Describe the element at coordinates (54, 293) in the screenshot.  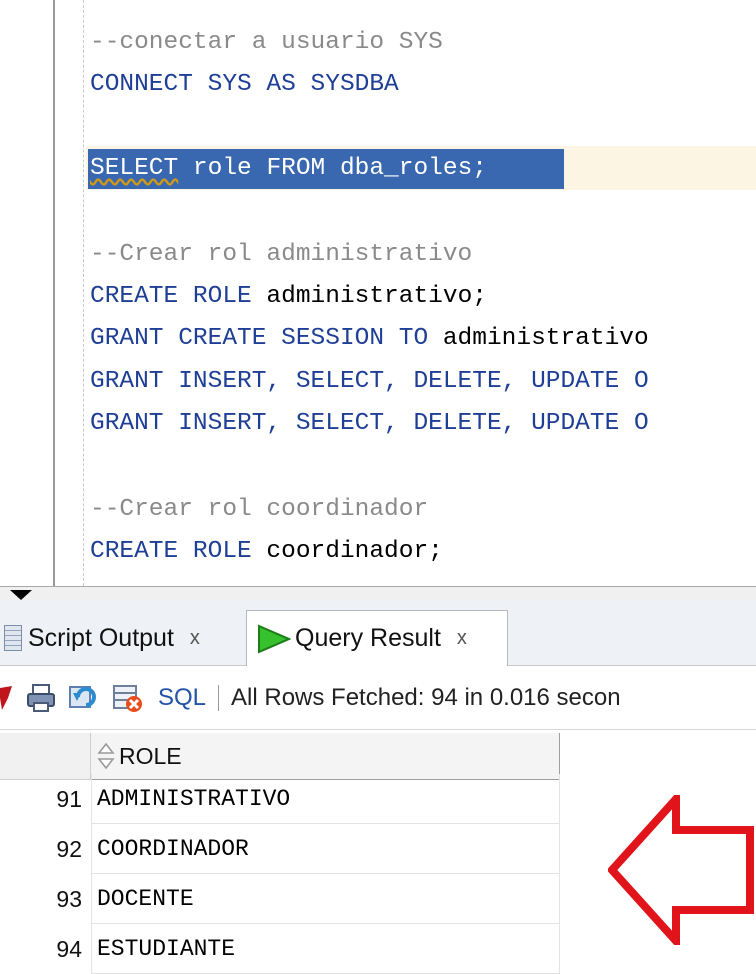
I see `editor-gutter-border` at that location.